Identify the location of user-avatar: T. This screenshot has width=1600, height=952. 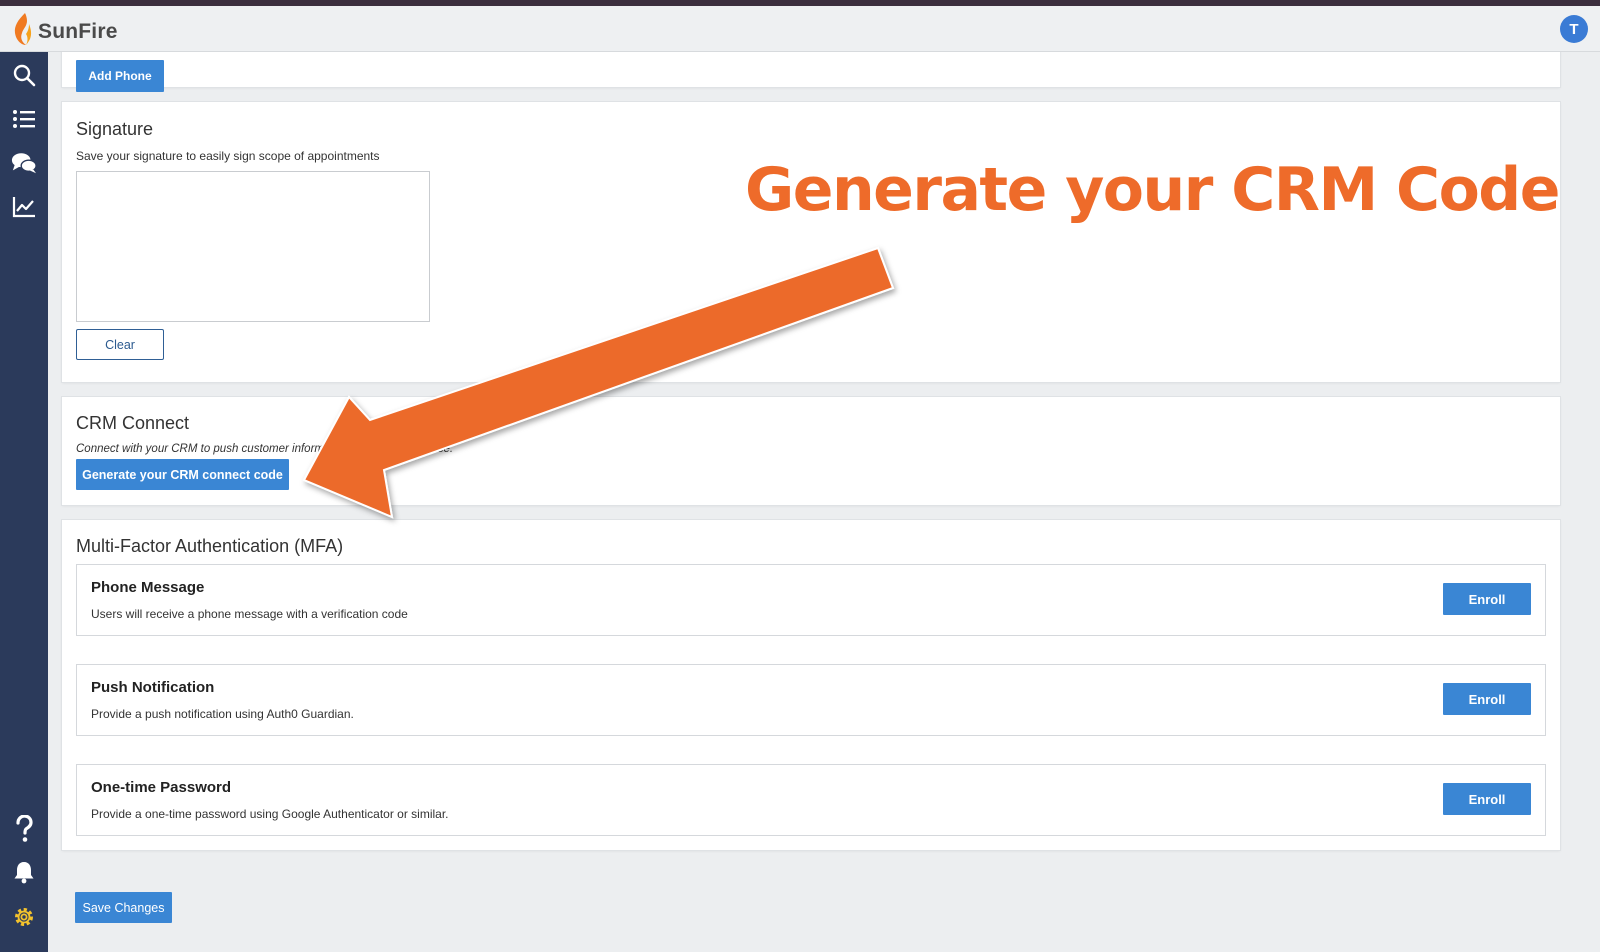
(1574, 29).